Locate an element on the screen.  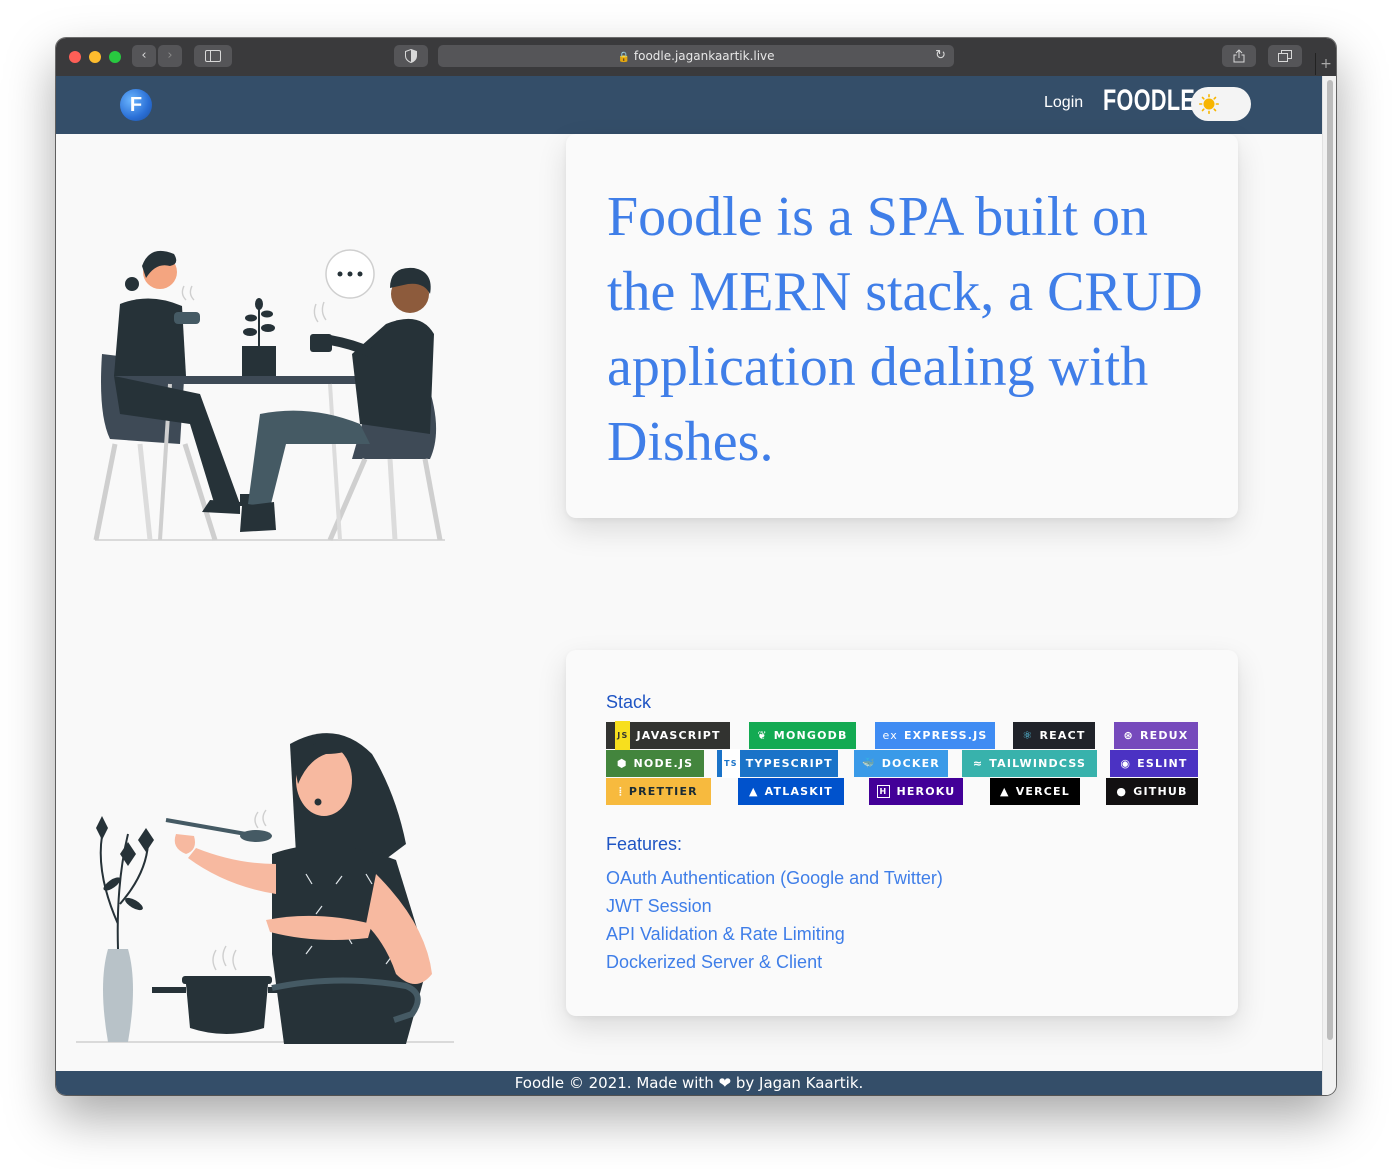
redux-icon: ⊛ is located at coordinates (1128, 735).